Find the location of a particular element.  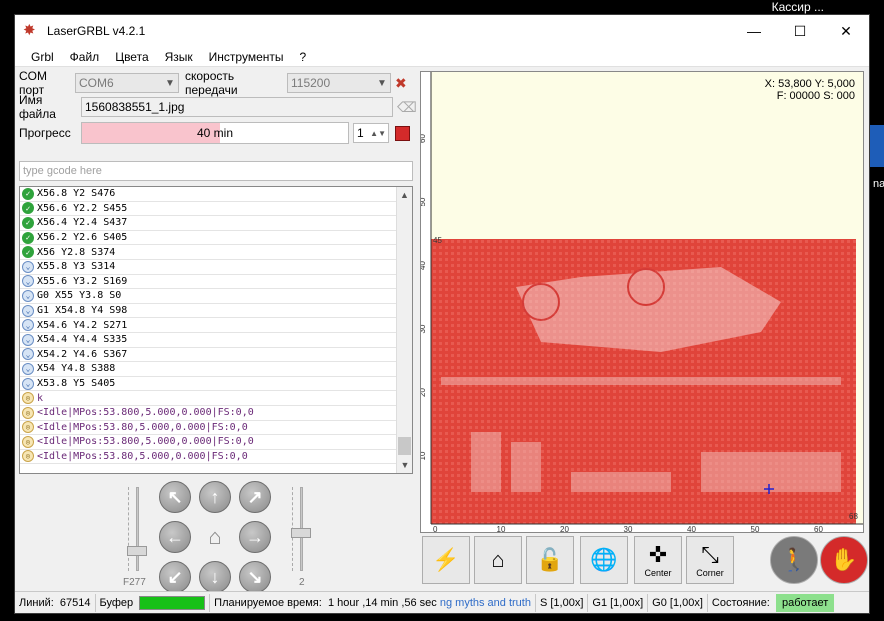

jog-down-button: ↓ is located at coordinates (215, 577).